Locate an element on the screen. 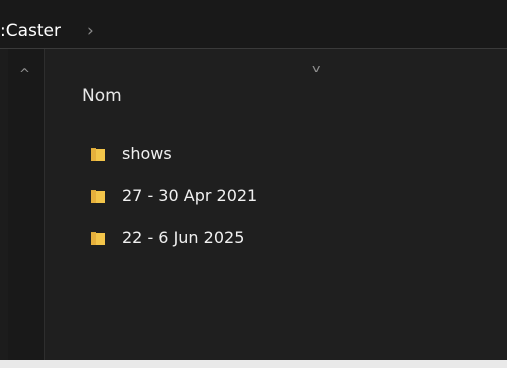 This screenshot has height=368, width=507. bottom-edge is located at coordinates (253, 364).